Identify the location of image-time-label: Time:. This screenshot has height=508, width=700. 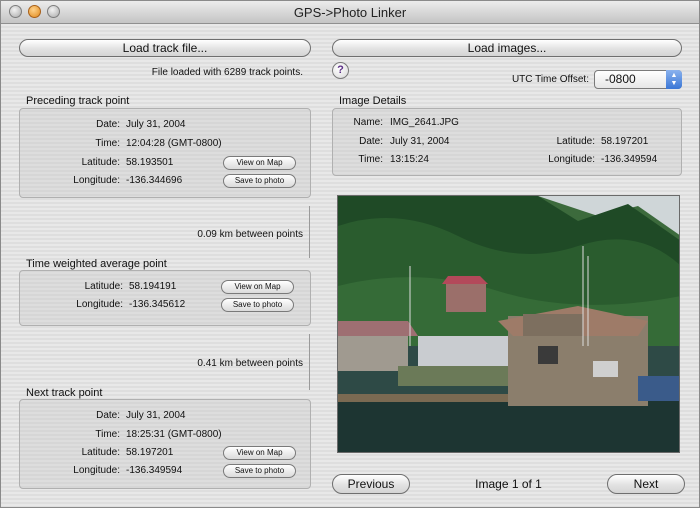
(370, 159).